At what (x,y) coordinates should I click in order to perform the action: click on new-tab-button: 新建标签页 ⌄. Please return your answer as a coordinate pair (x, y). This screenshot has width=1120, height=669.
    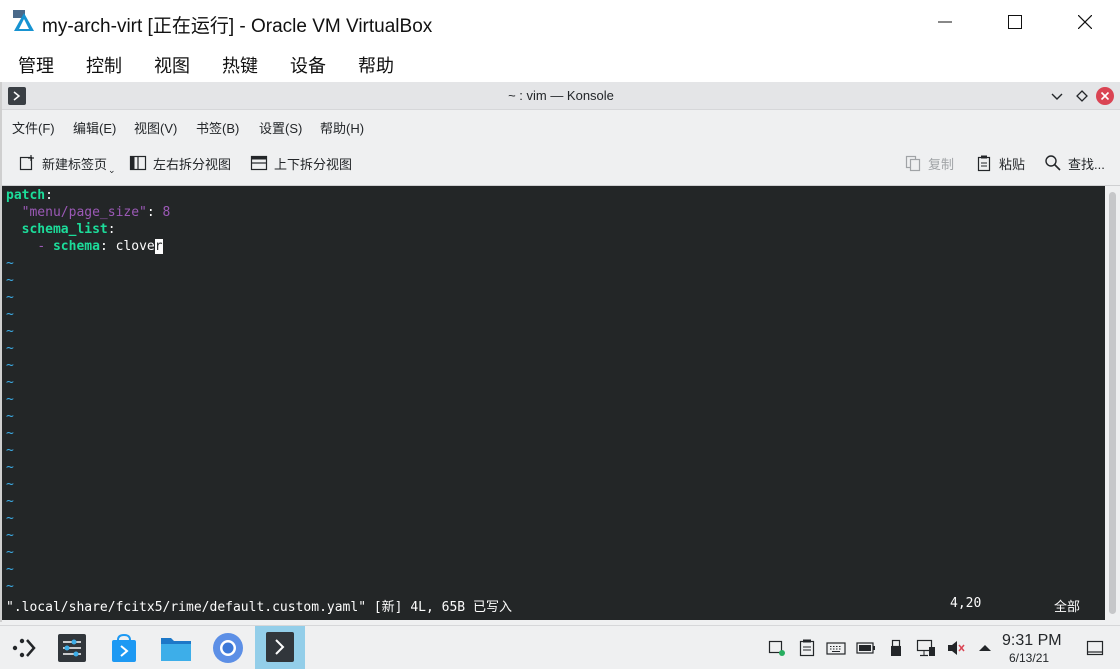
    Looking at the image, I should click on (67, 163).